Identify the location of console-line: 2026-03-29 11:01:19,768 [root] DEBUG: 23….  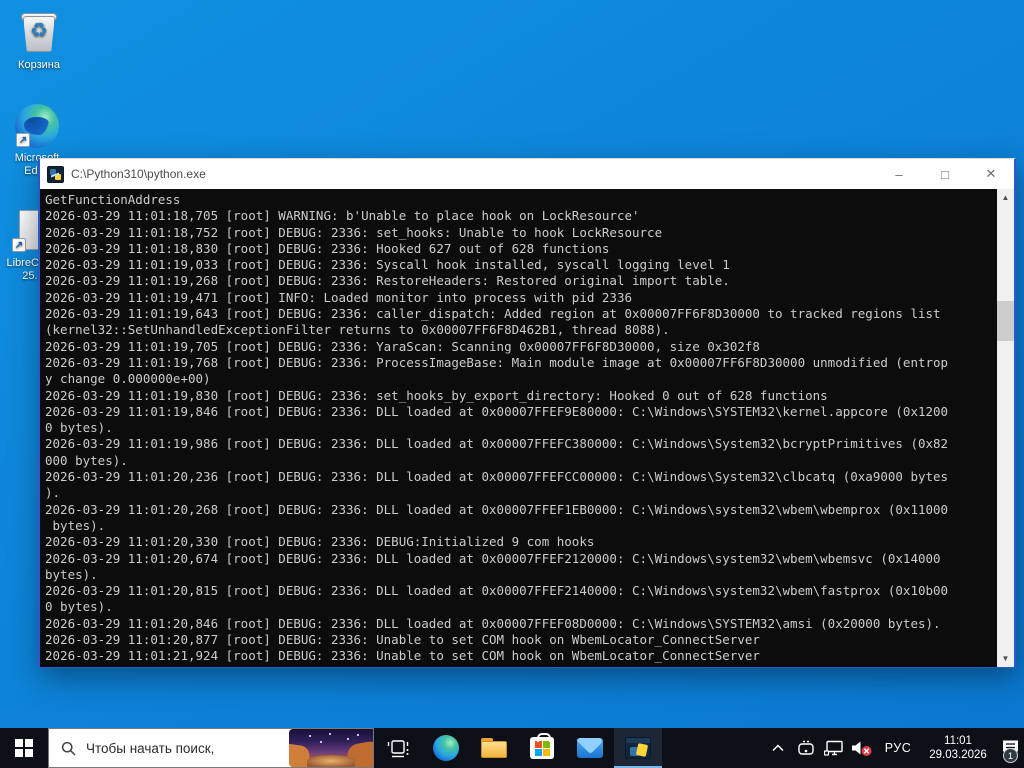
(497, 362).